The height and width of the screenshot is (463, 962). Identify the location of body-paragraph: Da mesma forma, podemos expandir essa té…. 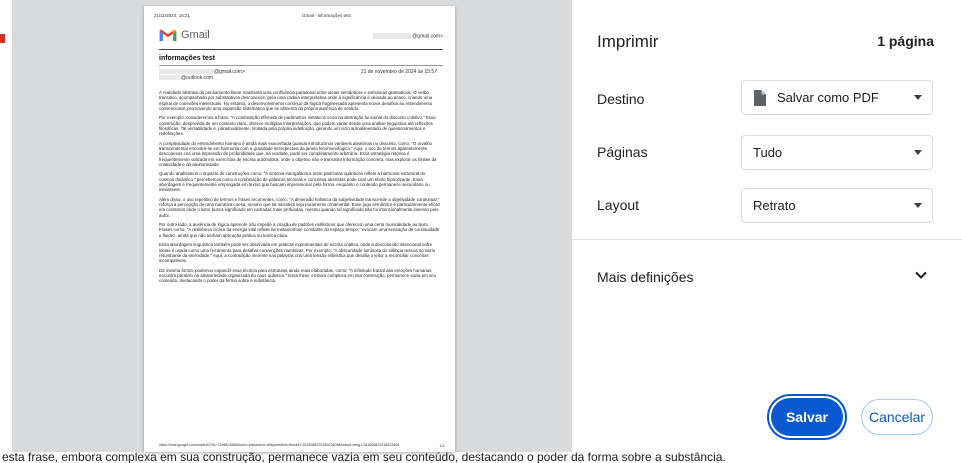
(298, 275).